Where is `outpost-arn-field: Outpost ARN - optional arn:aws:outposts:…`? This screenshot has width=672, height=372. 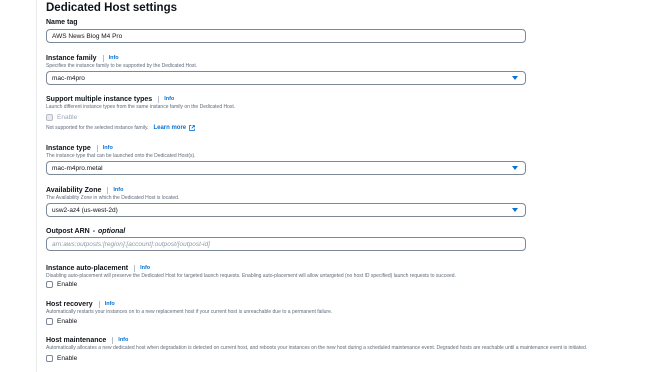 outpost-arn-field: Outpost ARN - optional arn:aws:outposts:… is located at coordinates (356, 239).